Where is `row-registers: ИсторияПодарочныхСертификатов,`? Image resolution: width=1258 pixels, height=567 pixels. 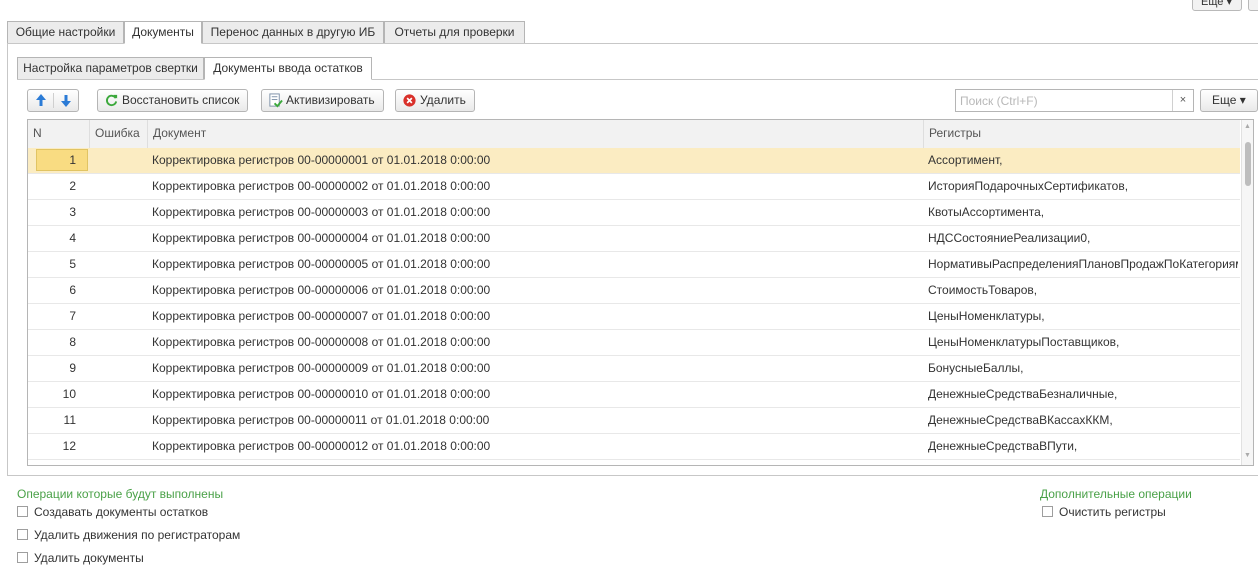
row-registers: ИсторияПодарочныхСертификатов, is located at coordinates (1028, 186).